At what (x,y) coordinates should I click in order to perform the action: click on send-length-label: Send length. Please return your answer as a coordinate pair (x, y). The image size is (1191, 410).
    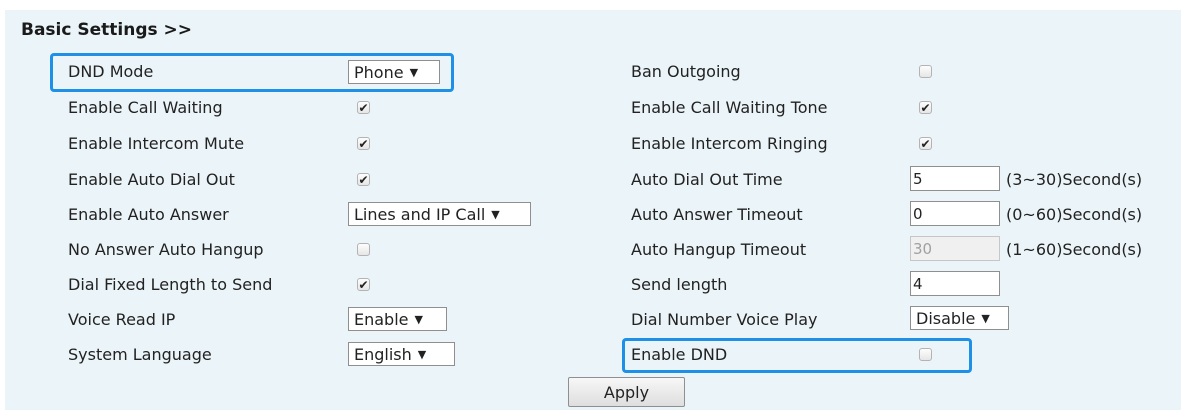
    Looking at the image, I should click on (679, 284).